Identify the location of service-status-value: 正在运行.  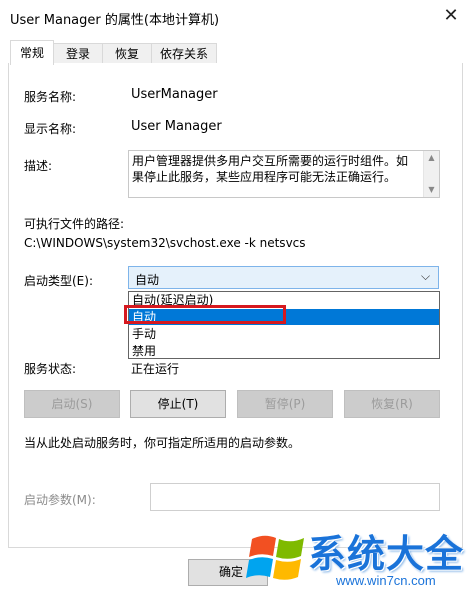
(155, 369).